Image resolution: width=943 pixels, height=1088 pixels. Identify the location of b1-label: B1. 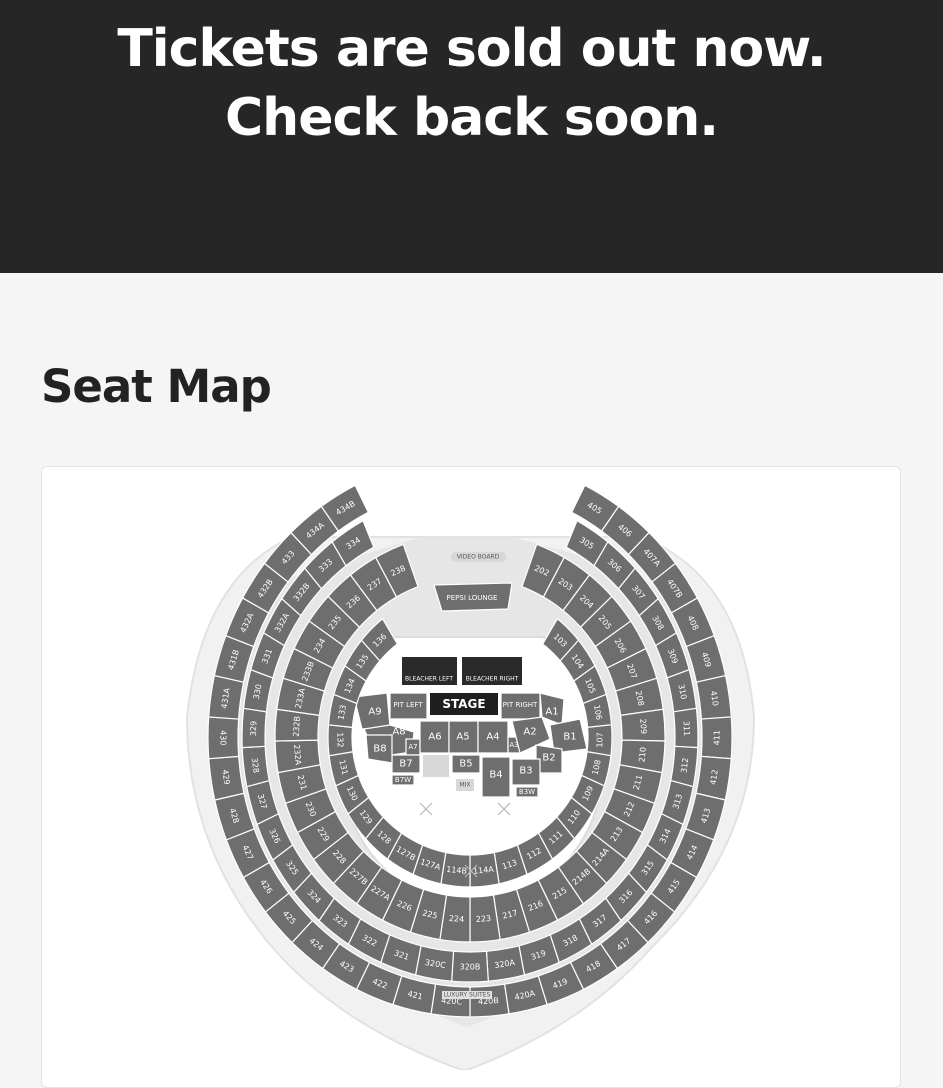
(569, 737).